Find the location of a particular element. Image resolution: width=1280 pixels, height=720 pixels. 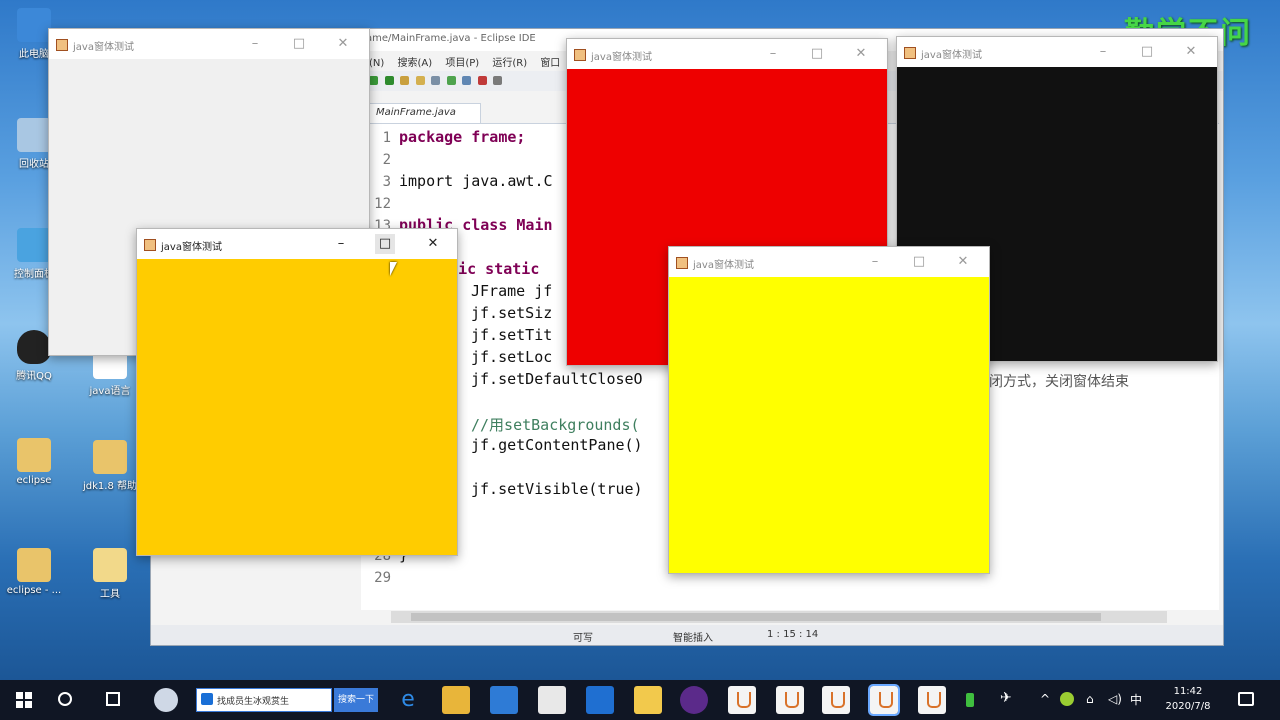

desktop-icon-label: 工具 is located at coordinates (110, 594).